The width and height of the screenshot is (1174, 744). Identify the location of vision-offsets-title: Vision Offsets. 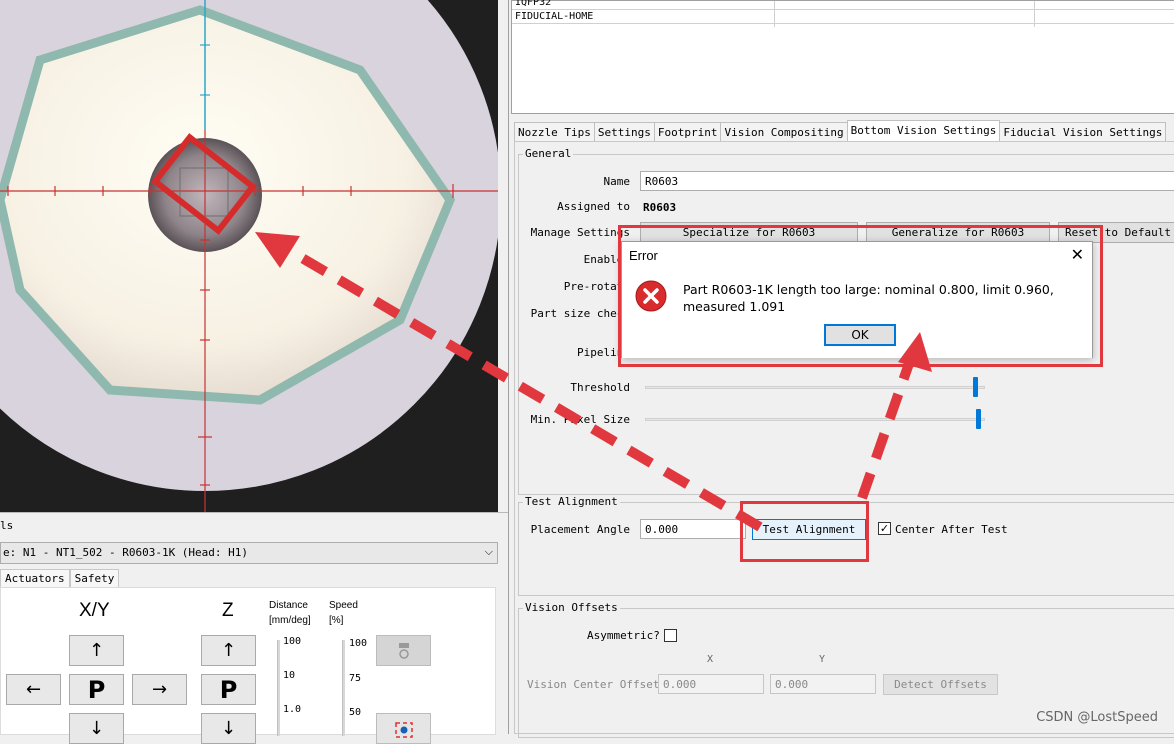
(571, 607).